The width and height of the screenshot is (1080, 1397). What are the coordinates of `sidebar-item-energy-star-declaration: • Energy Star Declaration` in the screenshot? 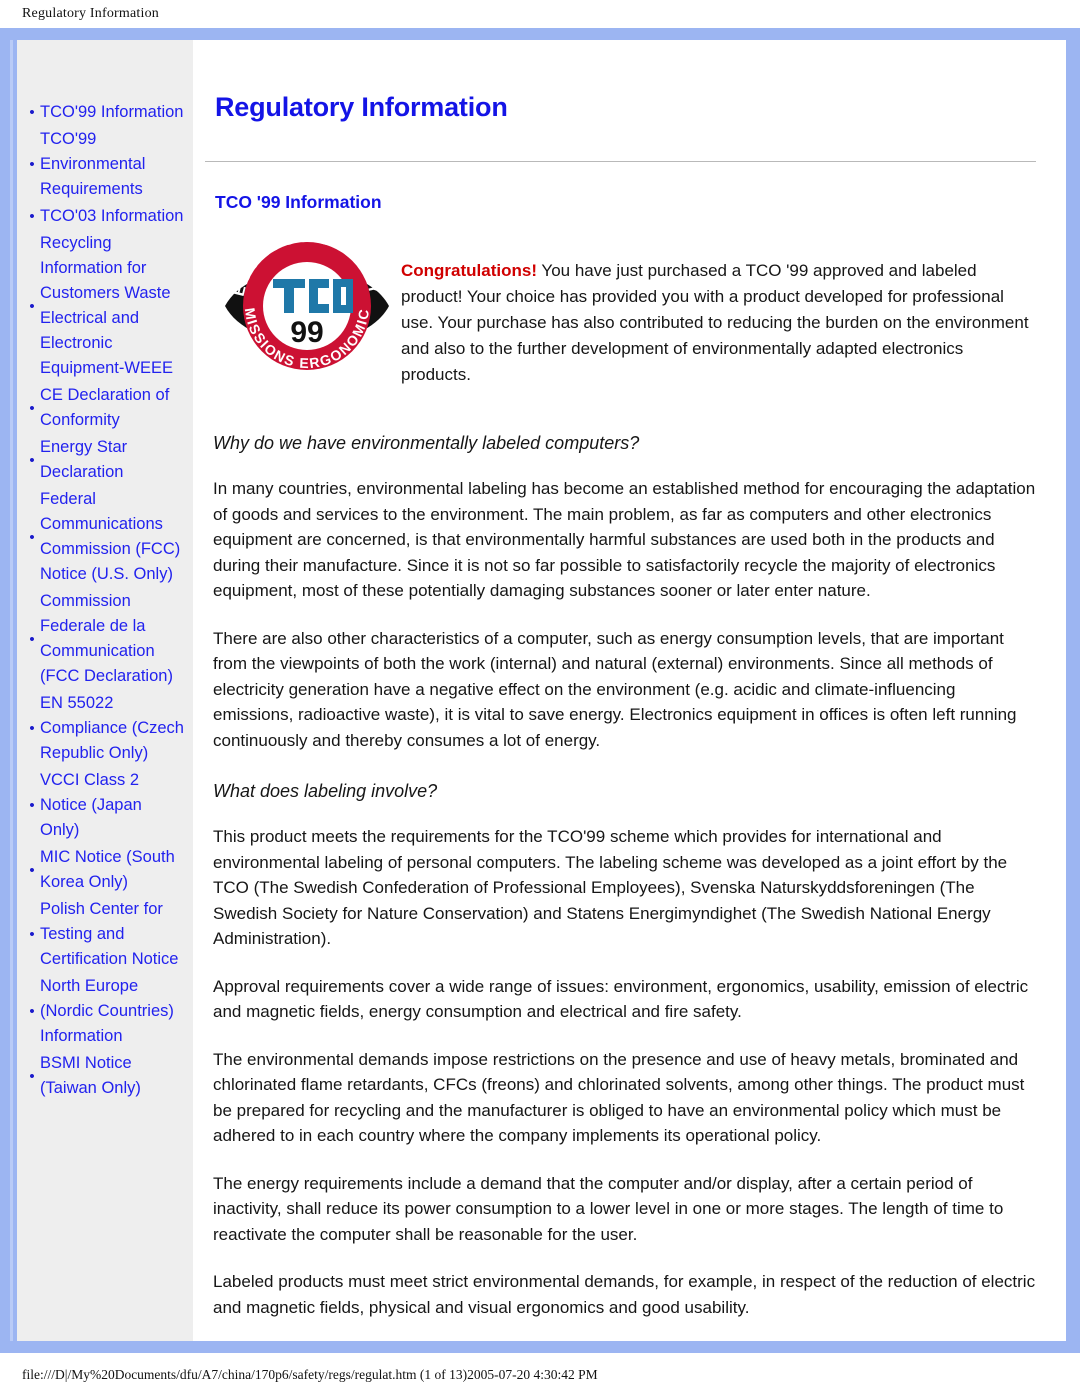 It's located at (104, 460).